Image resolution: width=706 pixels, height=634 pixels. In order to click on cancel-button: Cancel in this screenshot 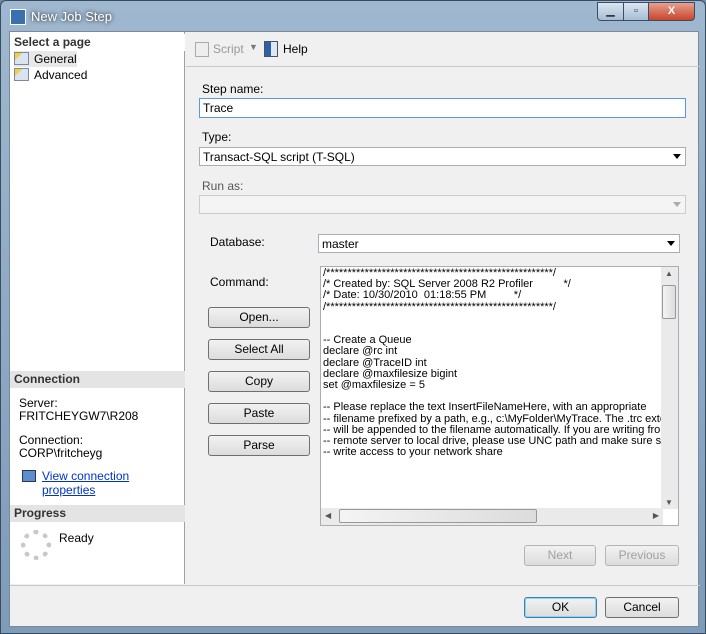, I will do `click(642, 607)`.